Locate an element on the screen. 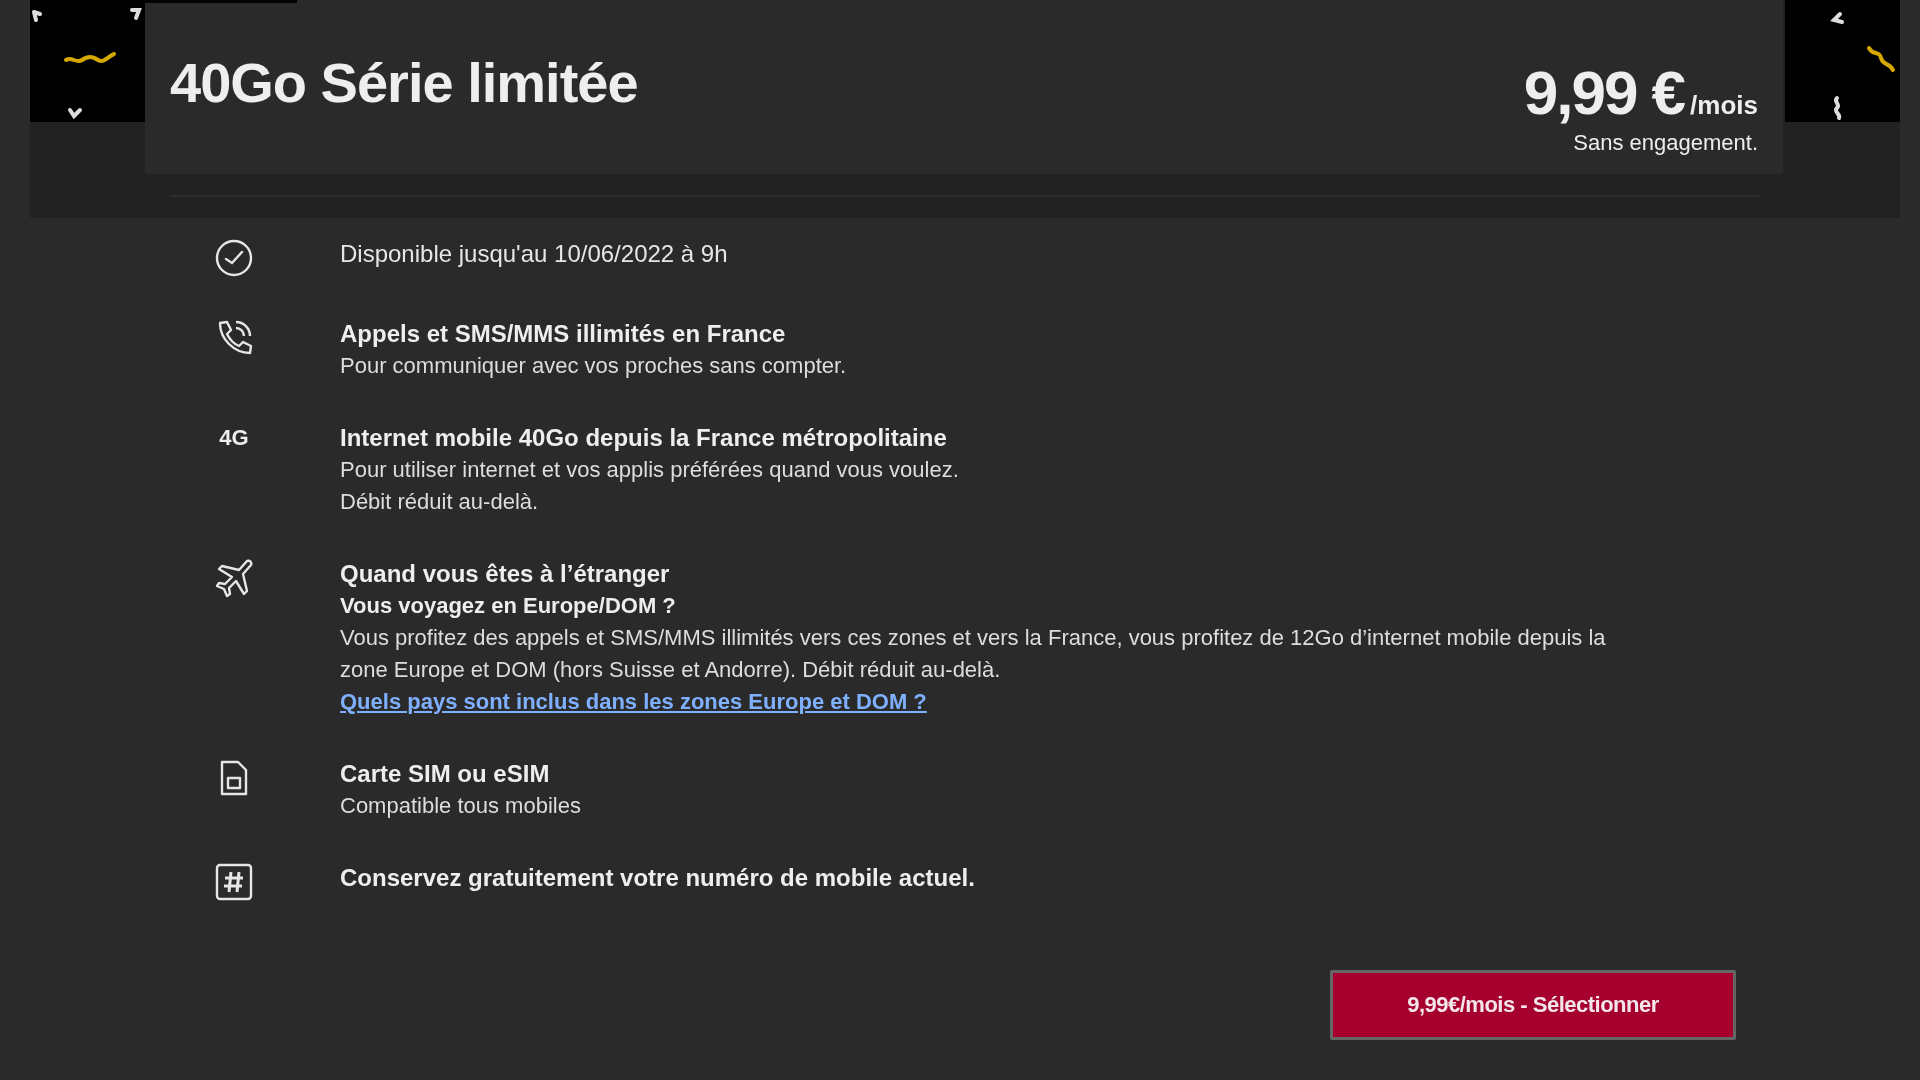  feature-description: Débit réduit au-delà. is located at coordinates (440, 502).